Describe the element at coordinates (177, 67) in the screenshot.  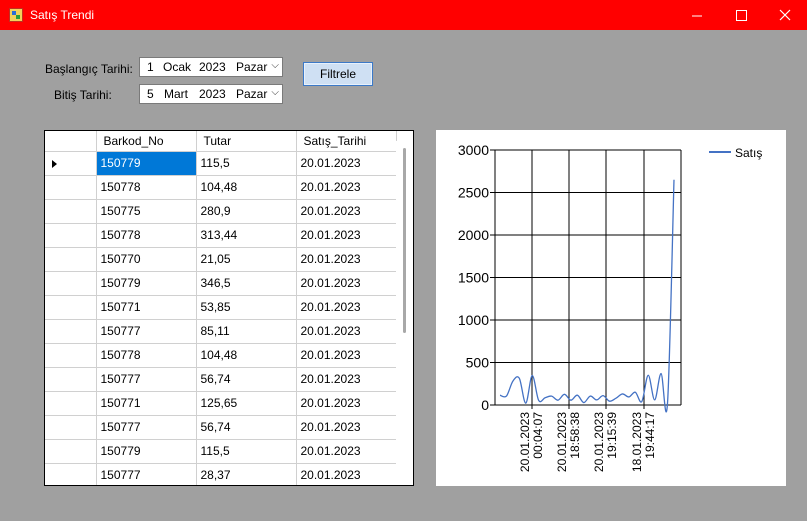
I see `start-month: Ocak` at that location.